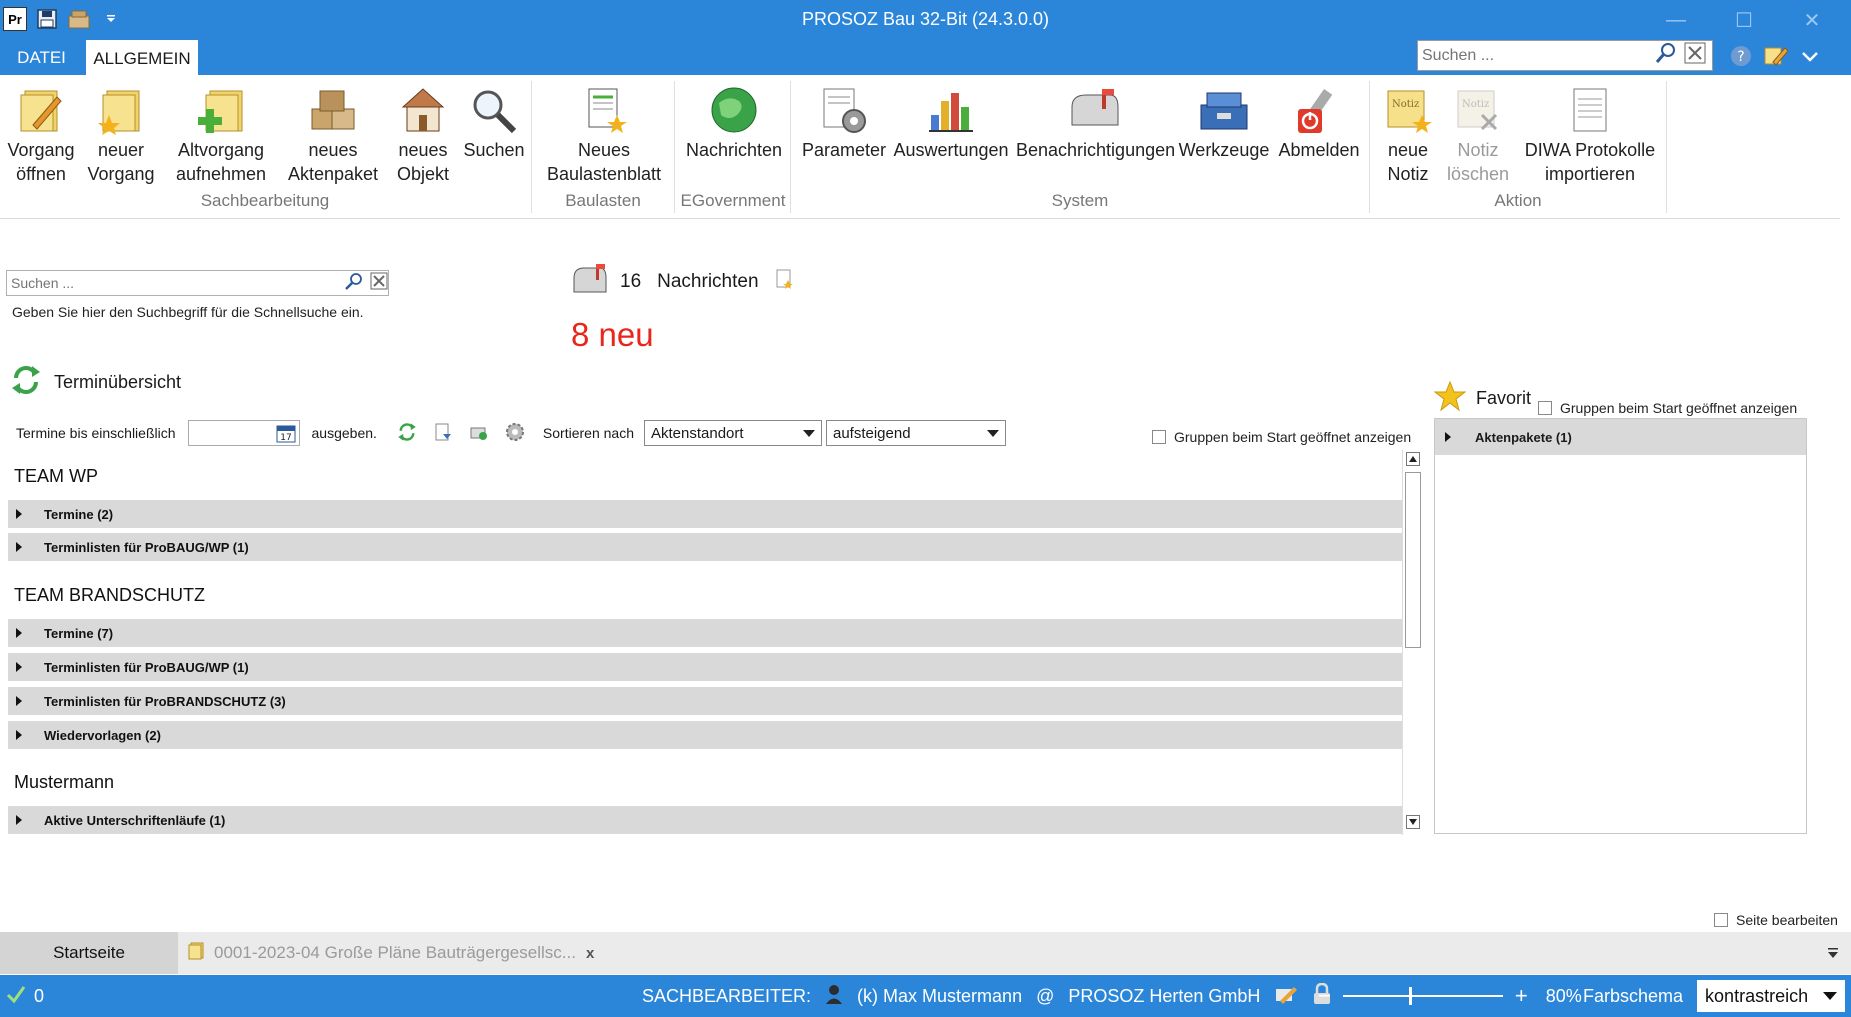 Image resolution: width=1851 pixels, height=1017 pixels. I want to click on page-edit-checkbox: Seite bearbeiten, so click(1776, 920).